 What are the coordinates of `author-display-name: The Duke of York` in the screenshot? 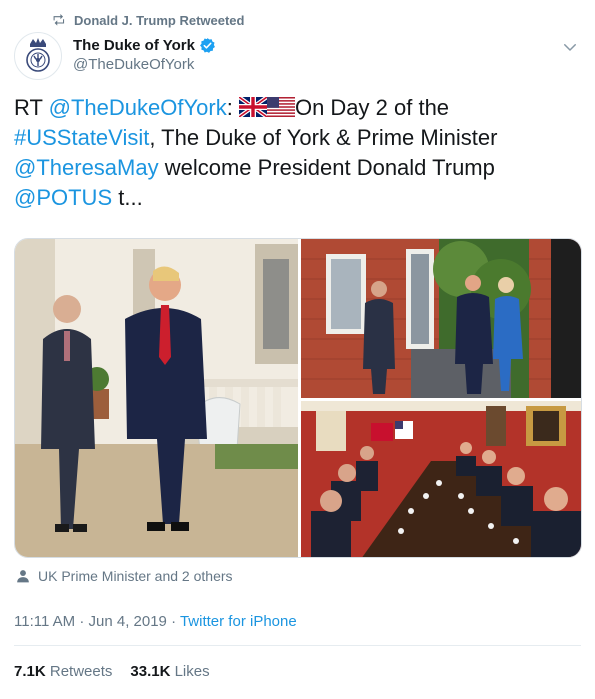 It's located at (144, 45).